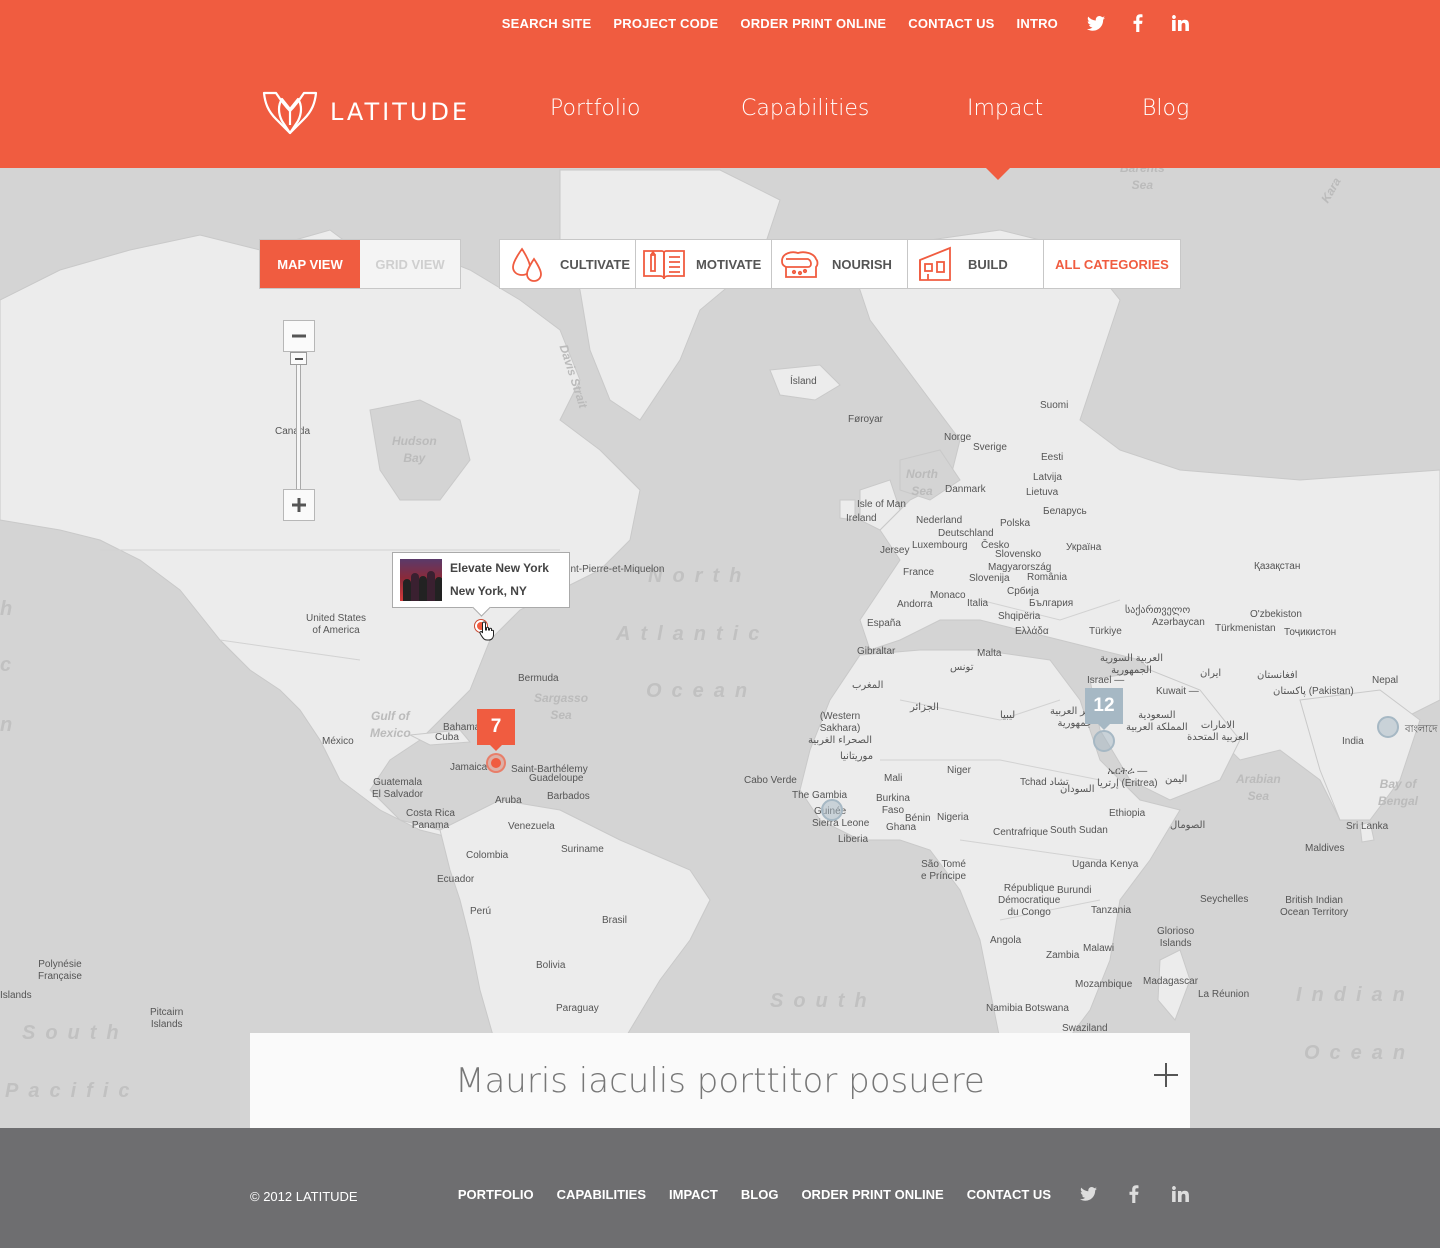 The width and height of the screenshot is (1440, 1248). Describe the element at coordinates (499, 568) in the screenshot. I see `tooltip-title: Elevate New York` at that location.